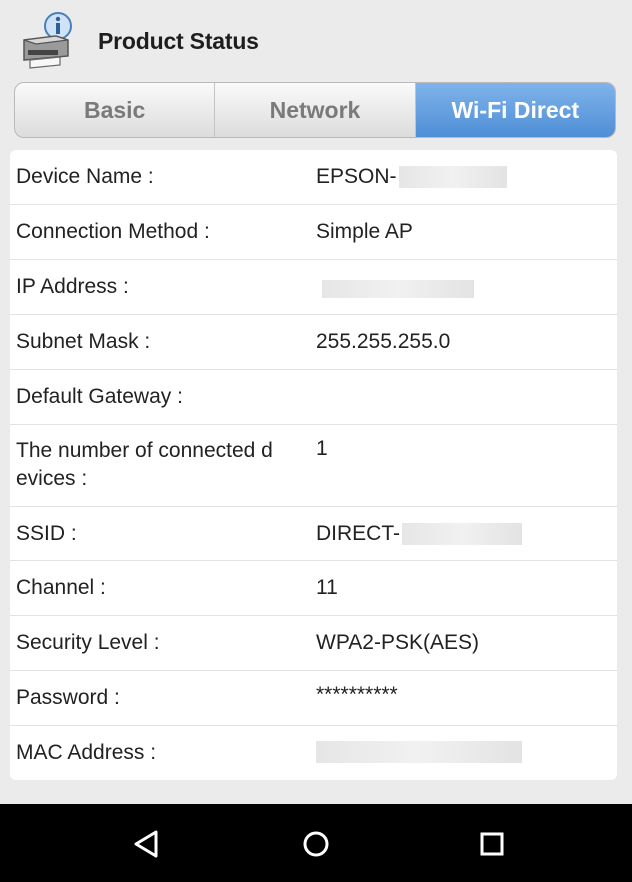 The image size is (632, 882). Describe the element at coordinates (327, 587) in the screenshot. I see `detail-value: 11` at that location.